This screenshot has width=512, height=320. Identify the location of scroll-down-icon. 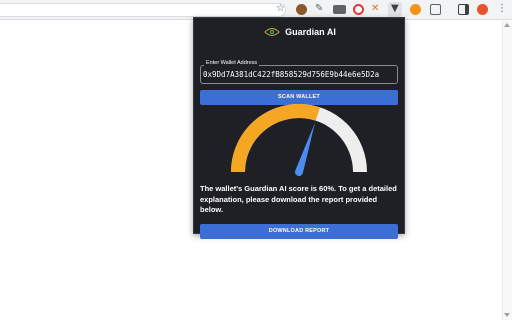
(507, 315).